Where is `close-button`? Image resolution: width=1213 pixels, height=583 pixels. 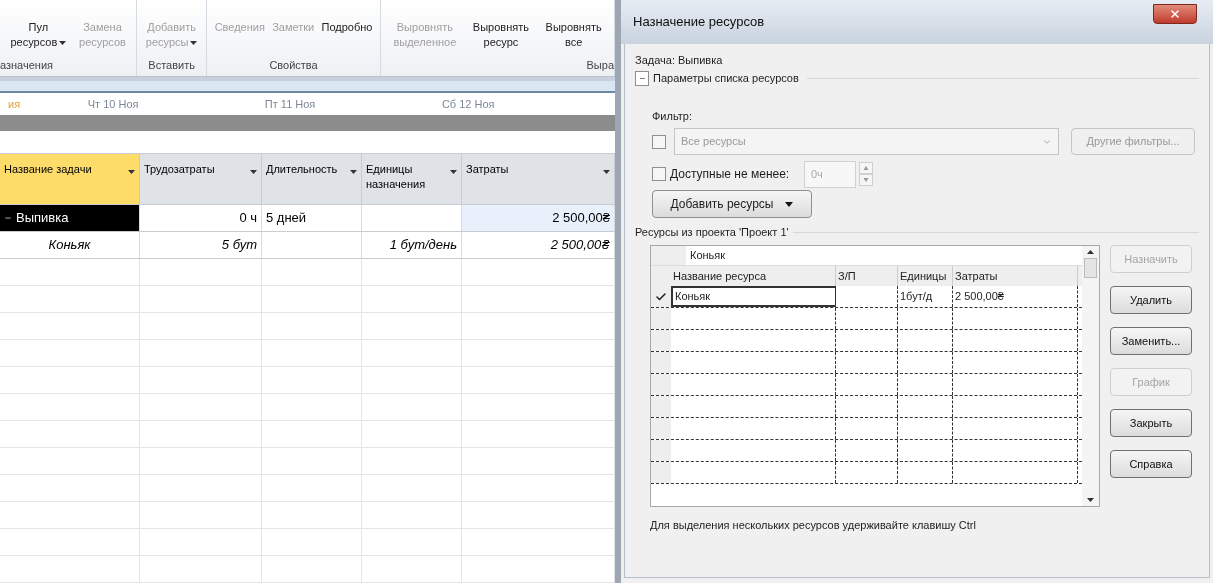 close-button is located at coordinates (1175, 14).